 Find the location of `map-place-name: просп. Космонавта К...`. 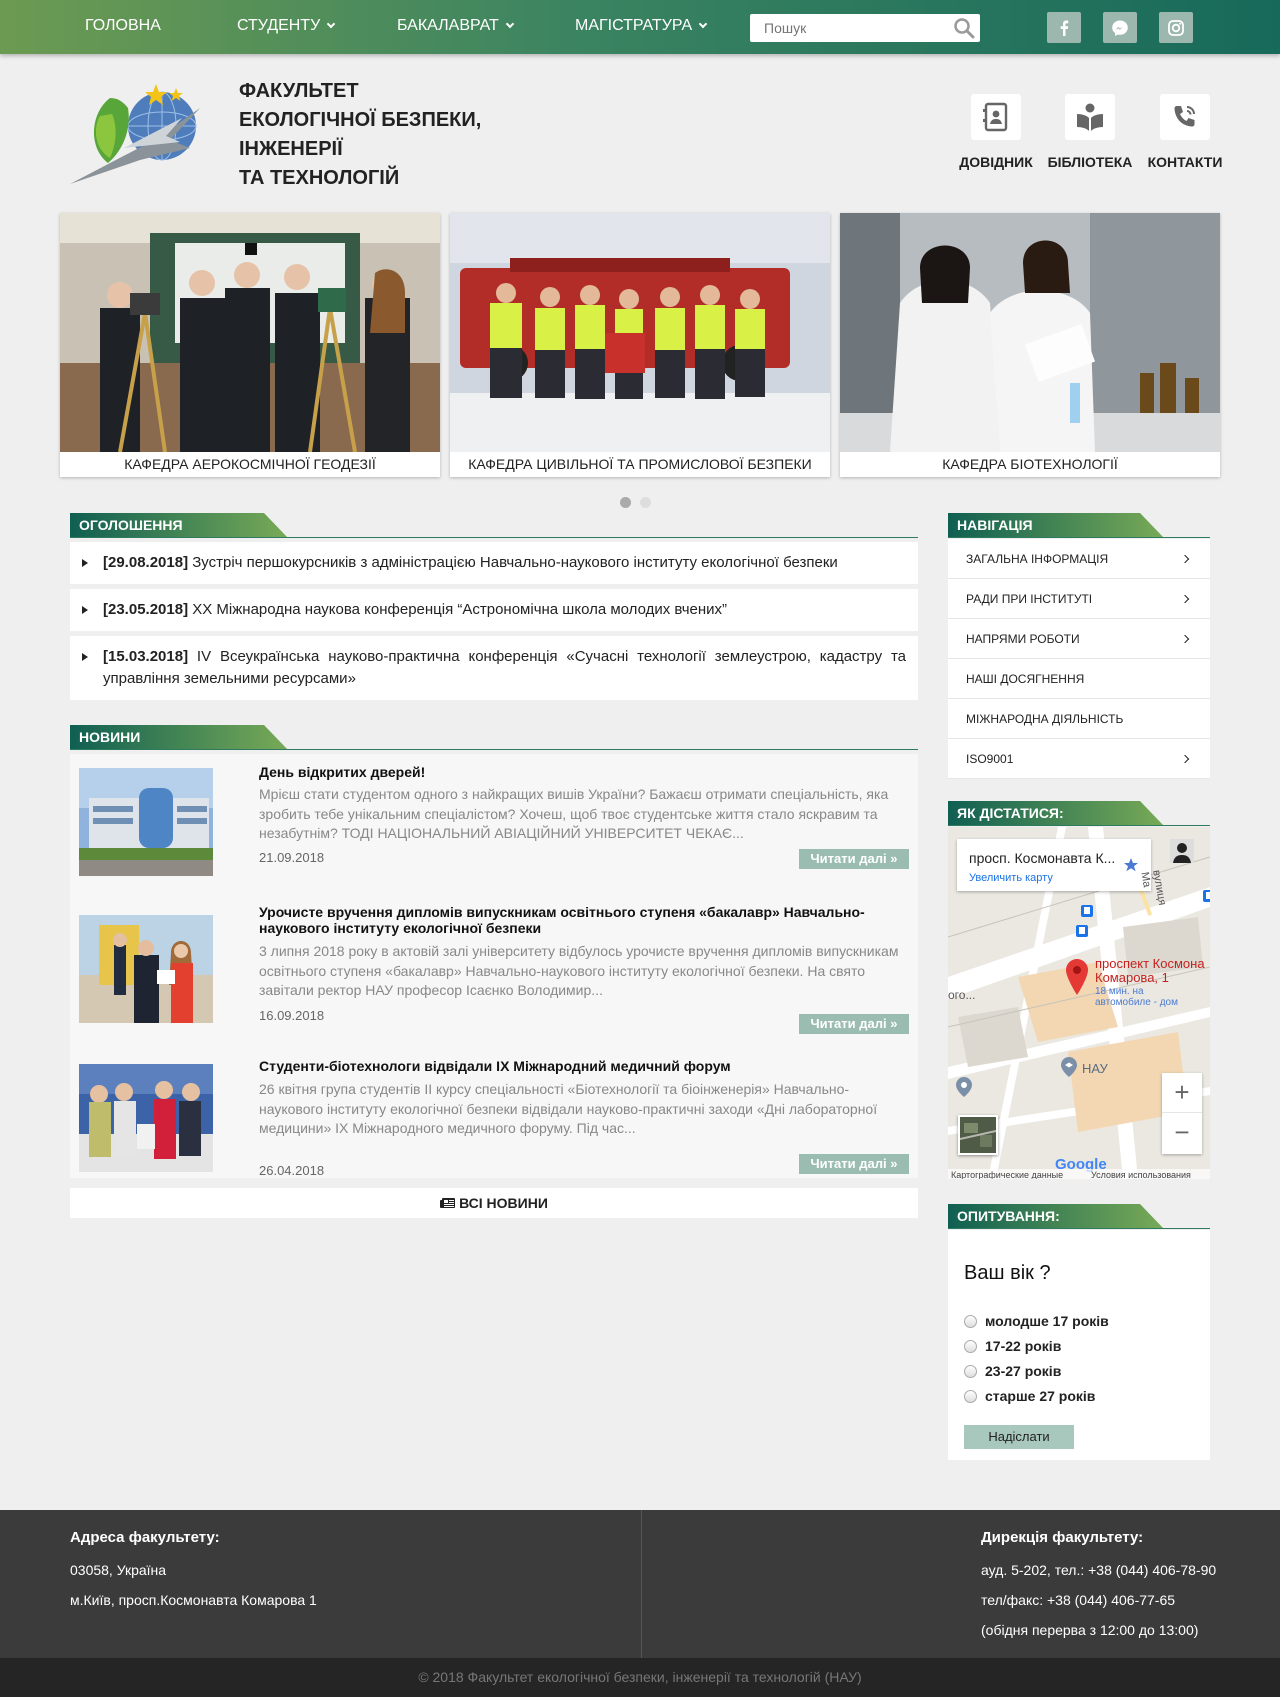

map-place-name: просп. Космонавта К... is located at coordinates (1042, 858).